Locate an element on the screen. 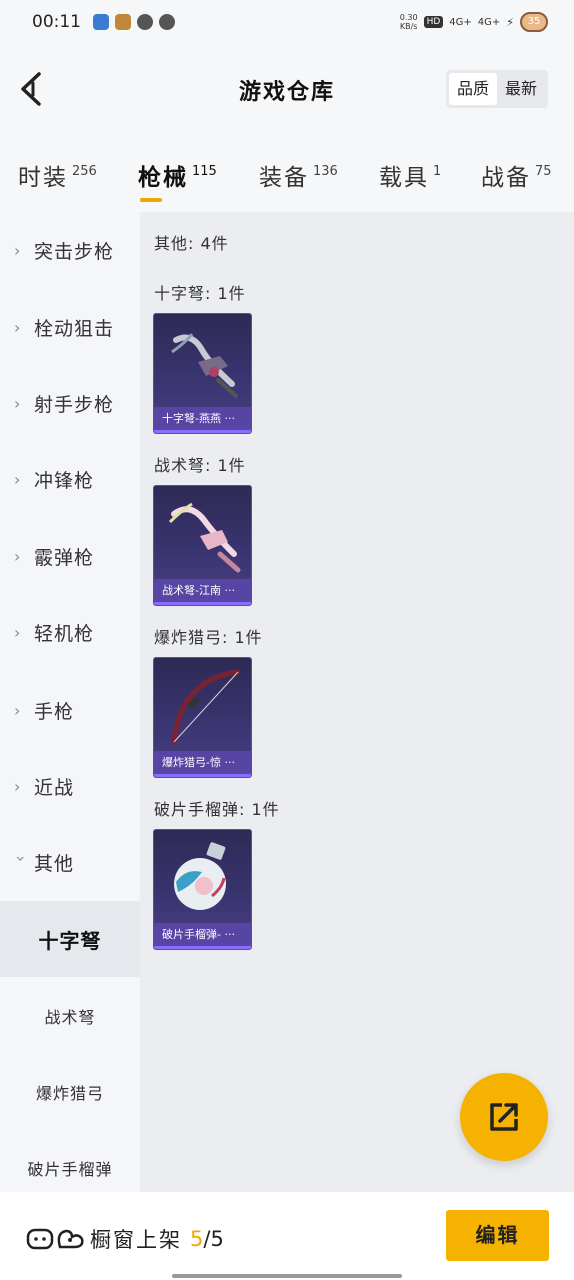 The image size is (574, 1280). game-notification-icon is located at coordinates (123, 22).